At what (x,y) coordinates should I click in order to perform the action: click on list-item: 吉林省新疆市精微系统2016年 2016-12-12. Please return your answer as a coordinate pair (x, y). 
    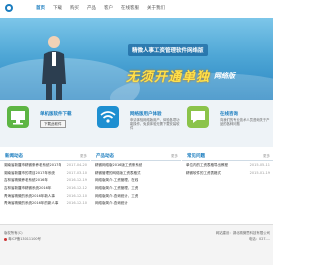
    Looking at the image, I should click on (45, 189).